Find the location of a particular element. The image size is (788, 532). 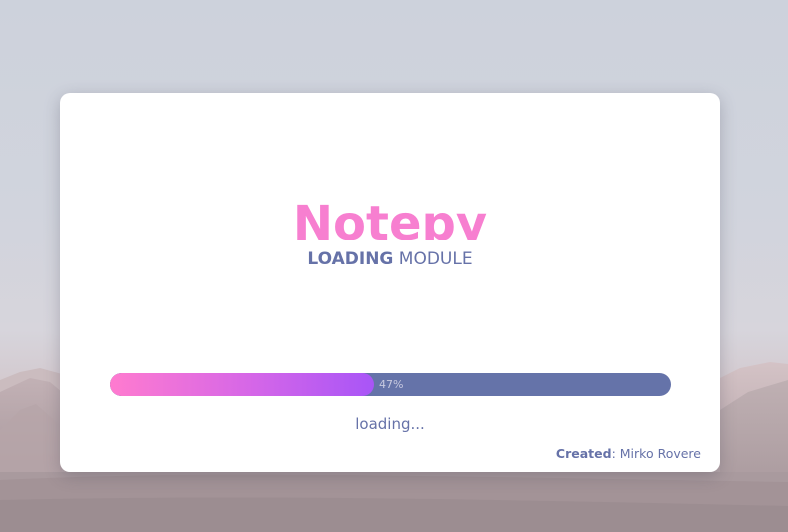

progress-percent-label: 47% is located at coordinates (391, 384).